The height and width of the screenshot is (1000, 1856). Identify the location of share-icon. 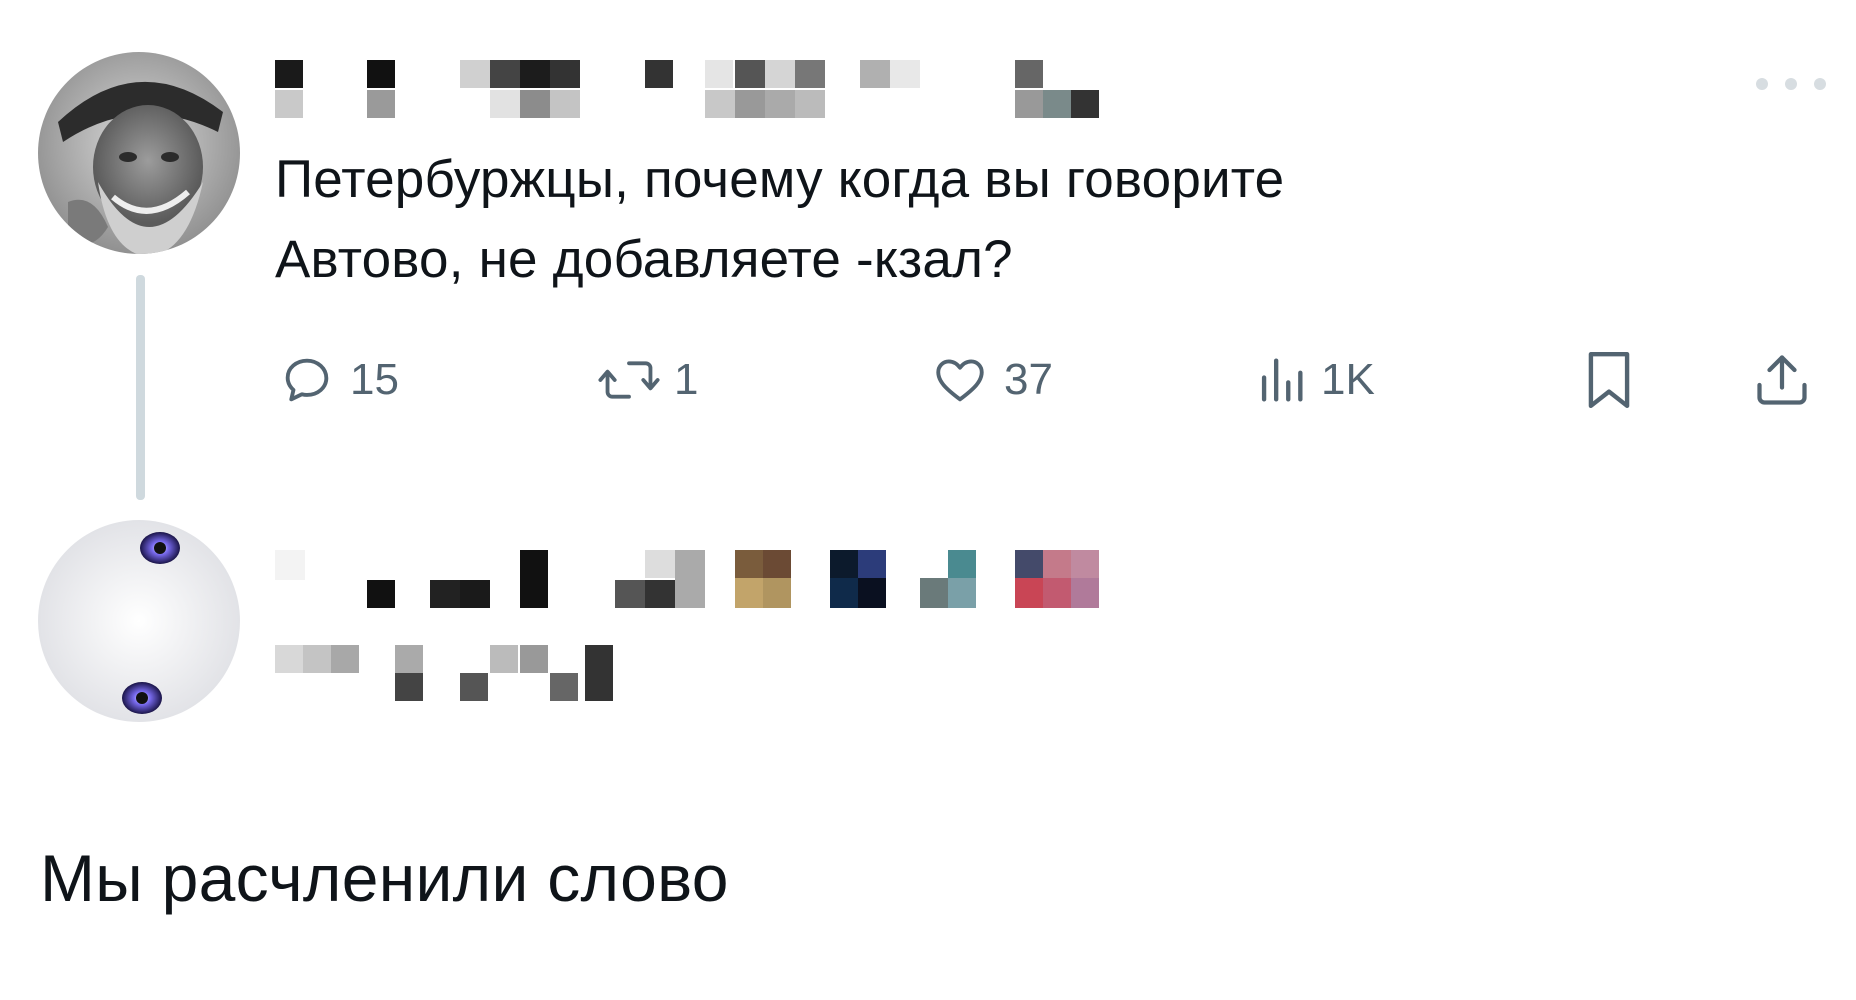
(1782, 380).